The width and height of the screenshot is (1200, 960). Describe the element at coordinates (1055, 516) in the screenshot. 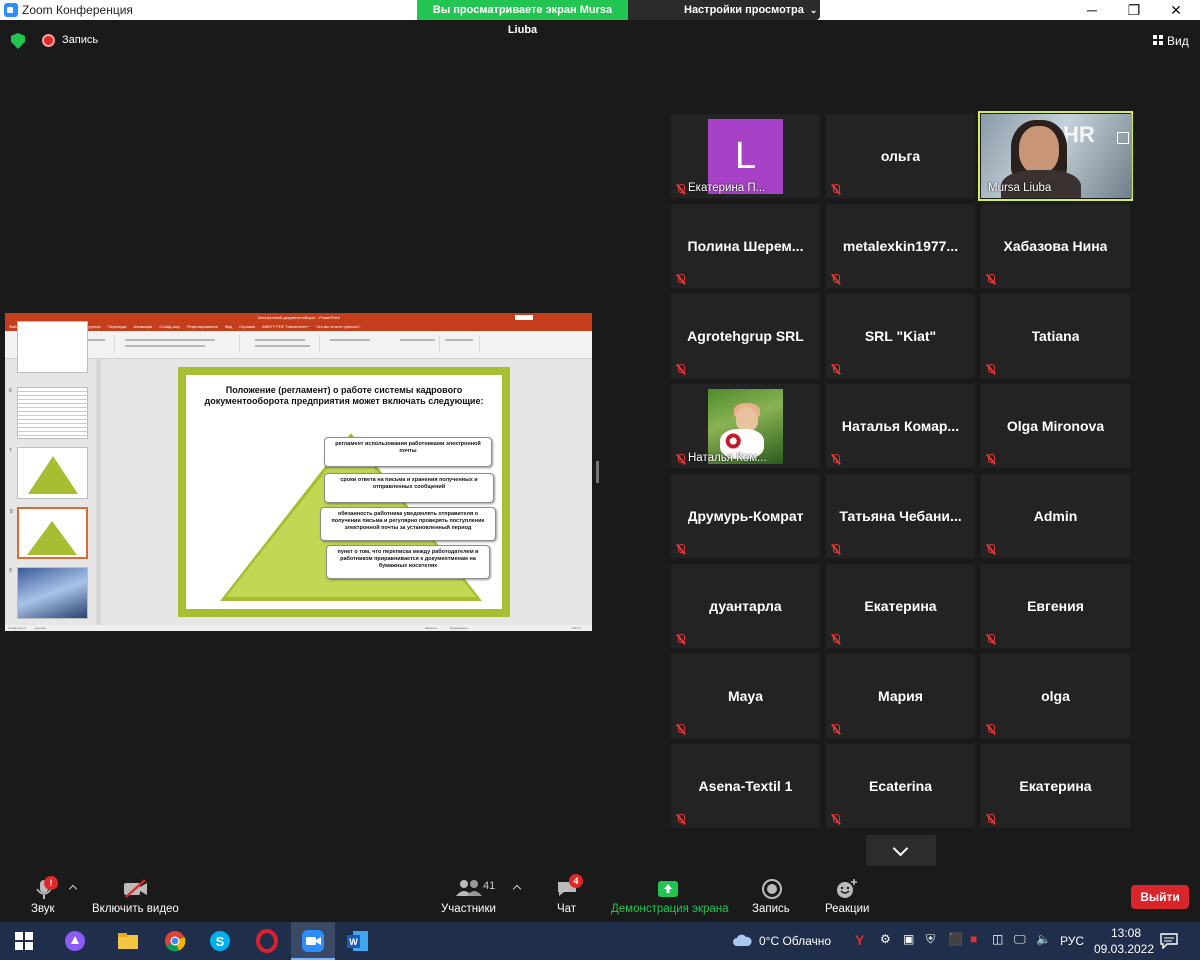

I see `participant-tile: Admin` at that location.